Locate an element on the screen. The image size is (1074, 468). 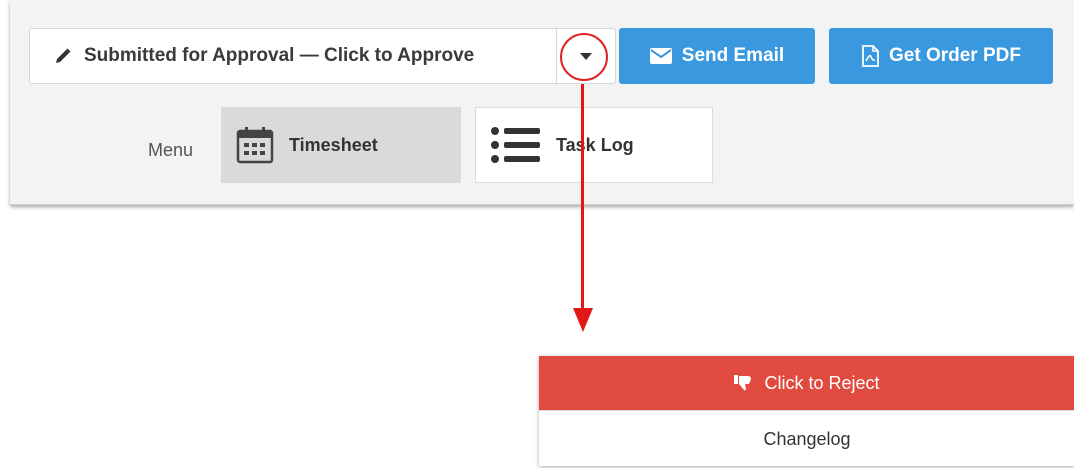
send-email-button: Send Email is located at coordinates (717, 56).